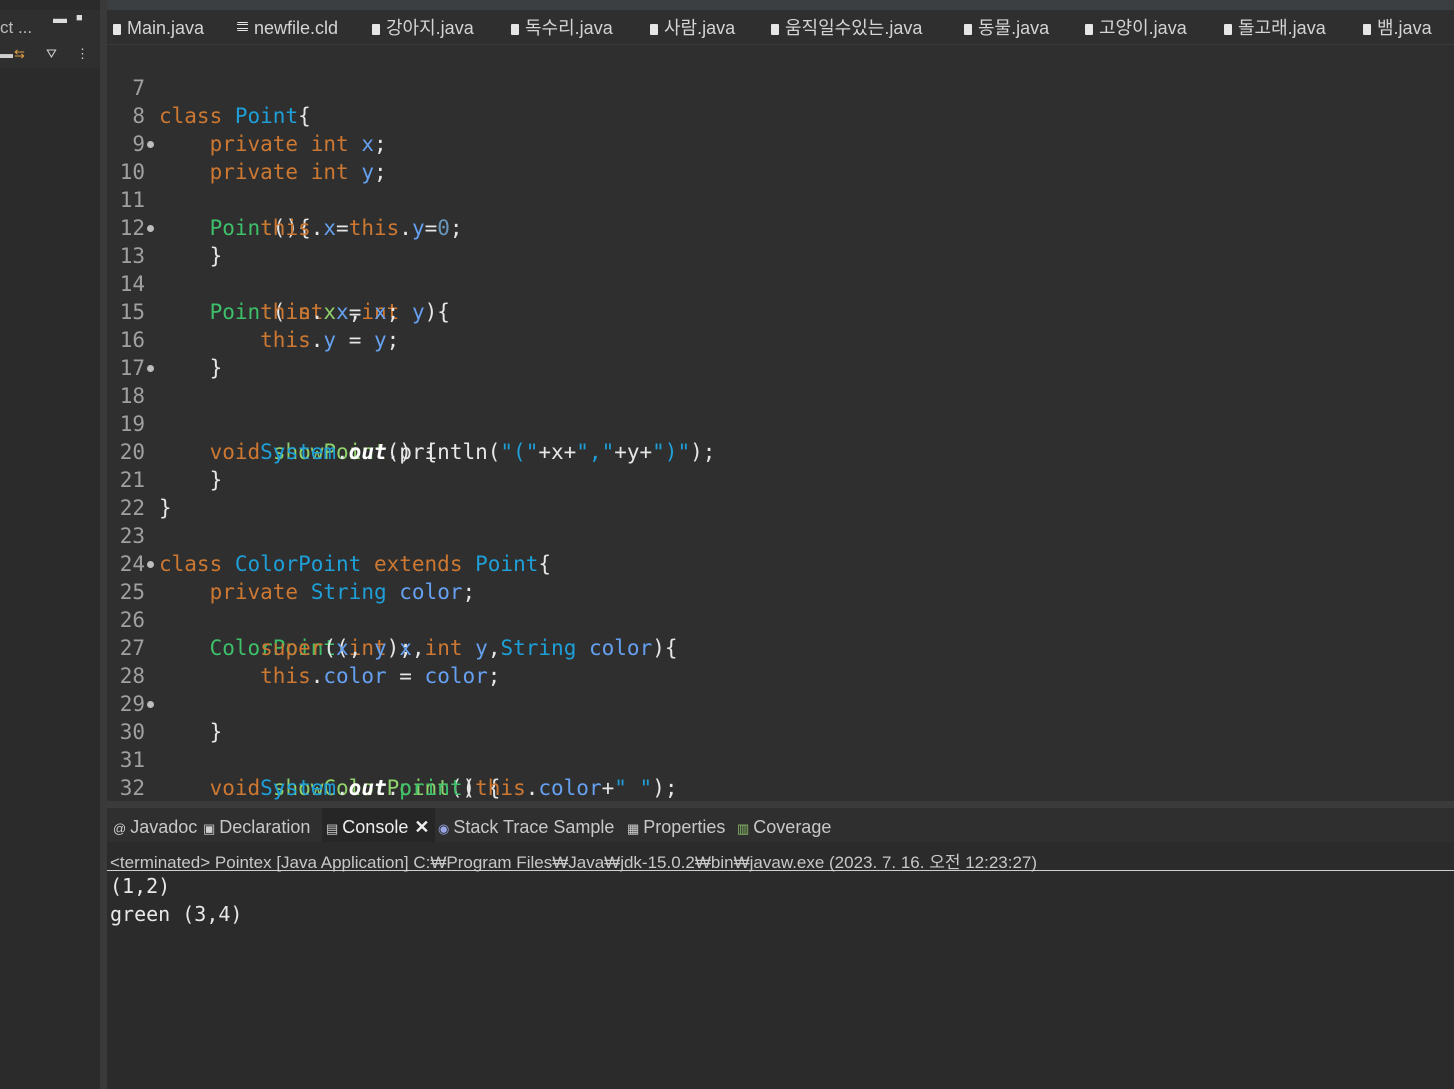 Image resolution: width=1454 pixels, height=1089 pixels. I want to click on tab-label: 뱀.java, so click(1404, 28).